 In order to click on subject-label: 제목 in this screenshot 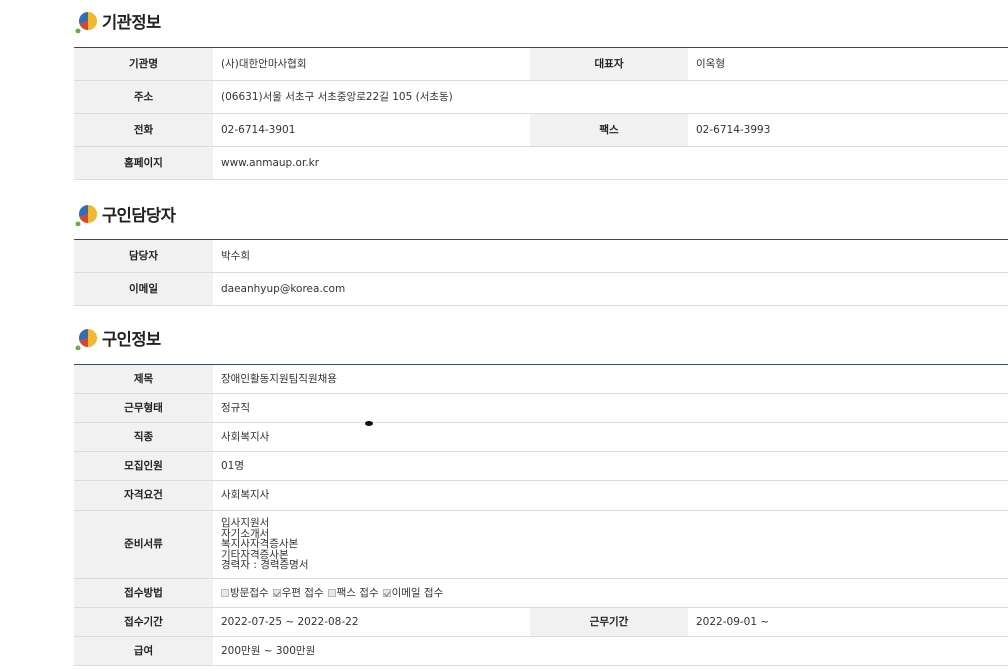, I will do `click(143, 379)`.